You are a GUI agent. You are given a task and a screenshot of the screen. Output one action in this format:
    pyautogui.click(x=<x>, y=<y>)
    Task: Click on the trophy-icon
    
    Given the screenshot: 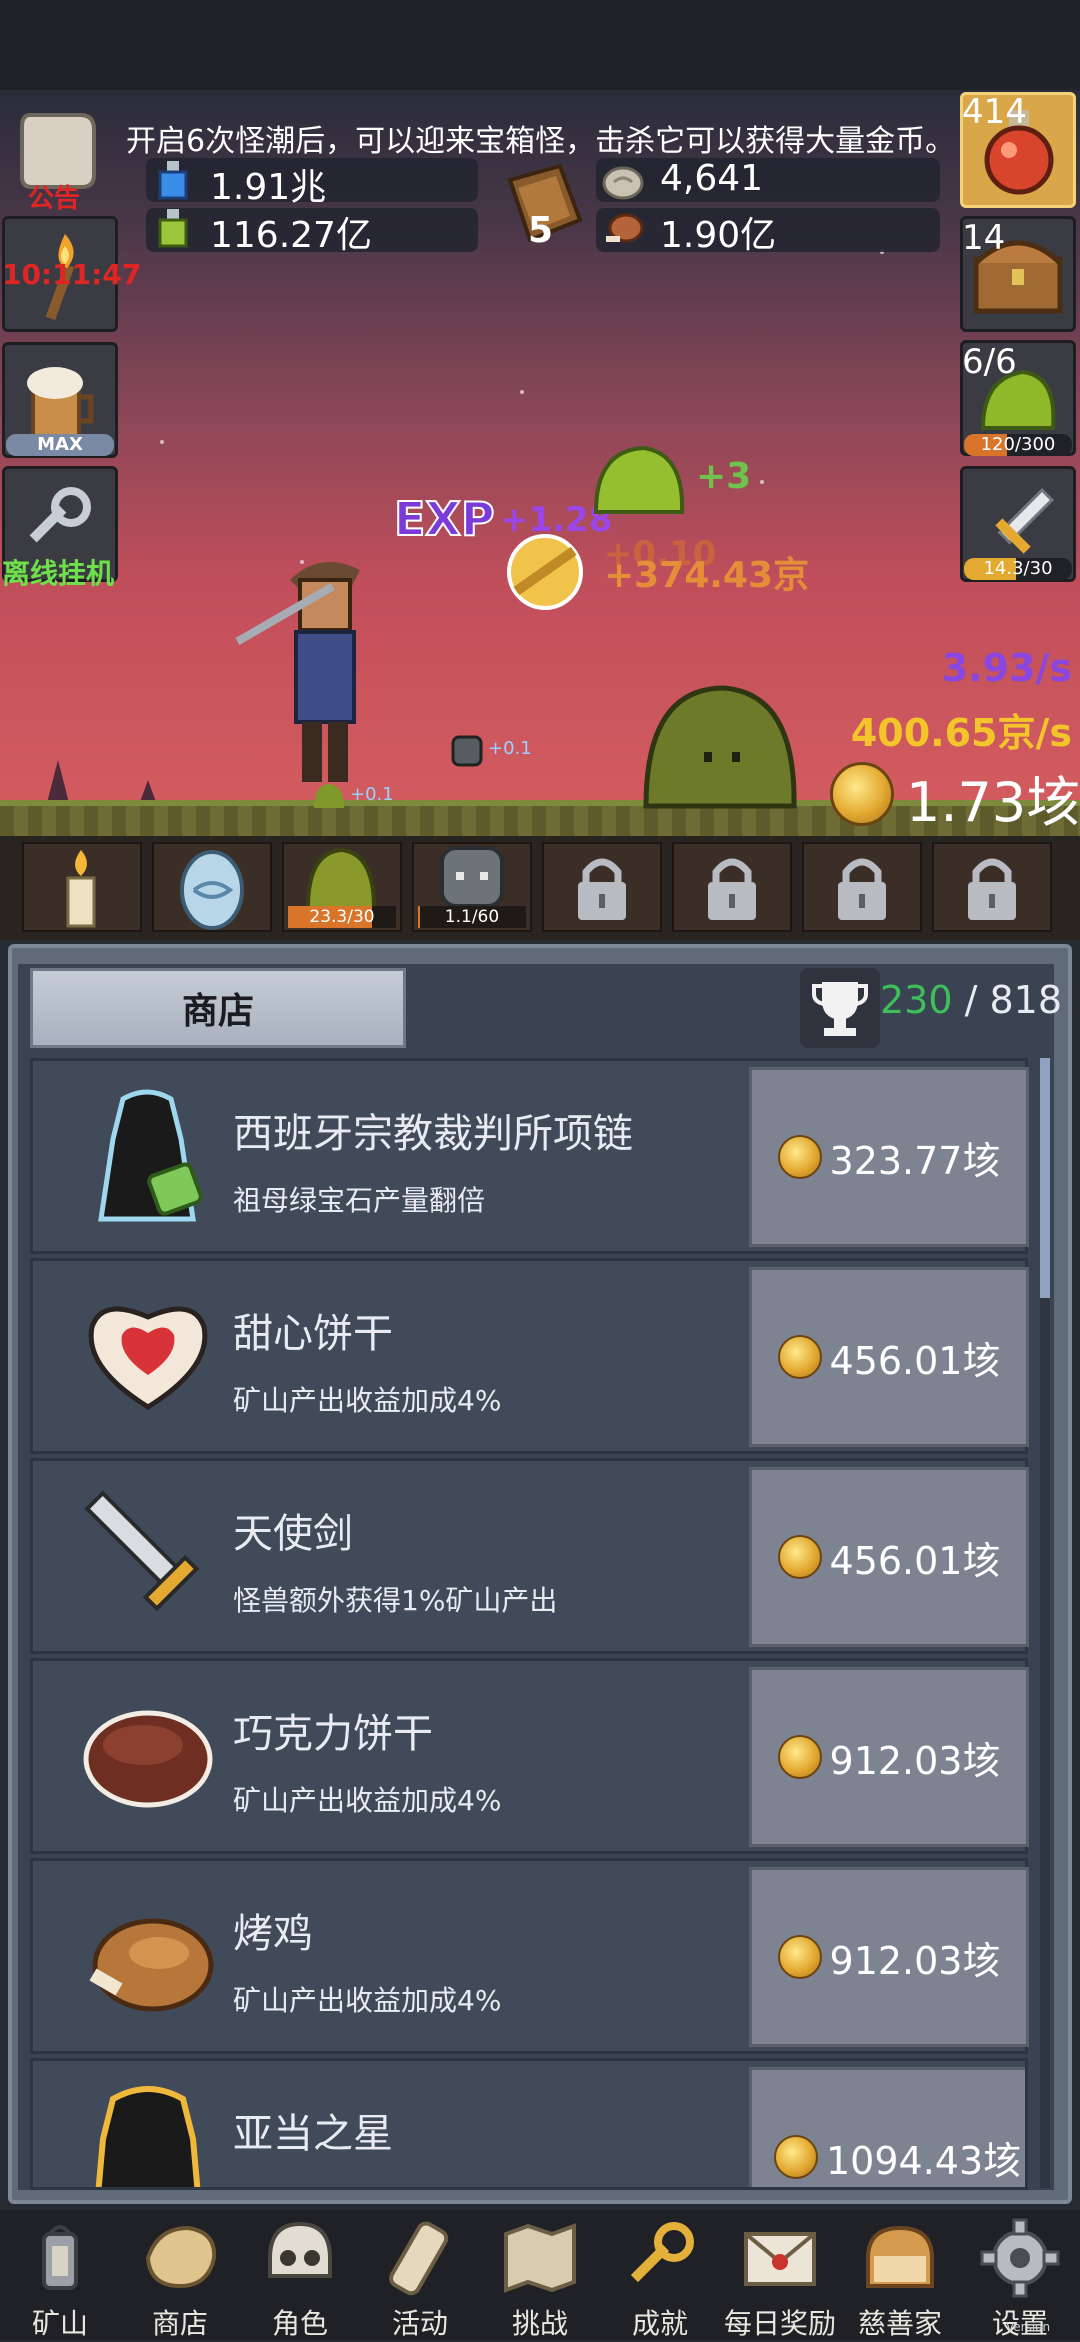 What is the action you would take?
    pyautogui.click(x=840, y=1008)
    